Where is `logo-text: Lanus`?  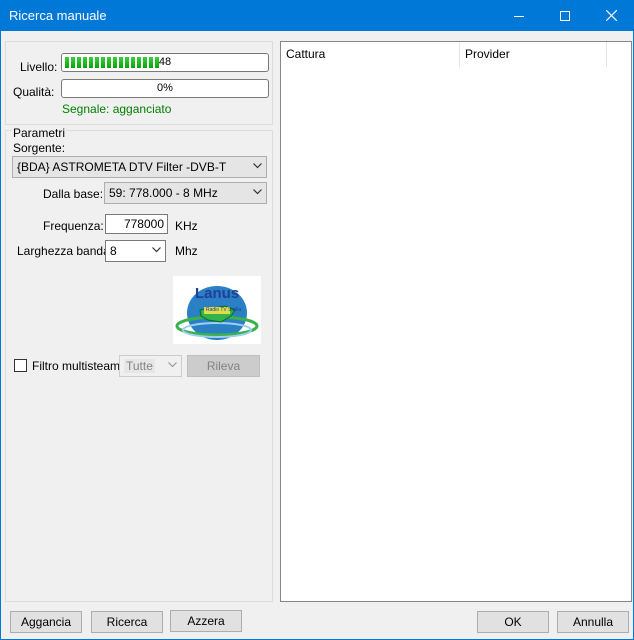
logo-text: Lanus is located at coordinates (217, 293).